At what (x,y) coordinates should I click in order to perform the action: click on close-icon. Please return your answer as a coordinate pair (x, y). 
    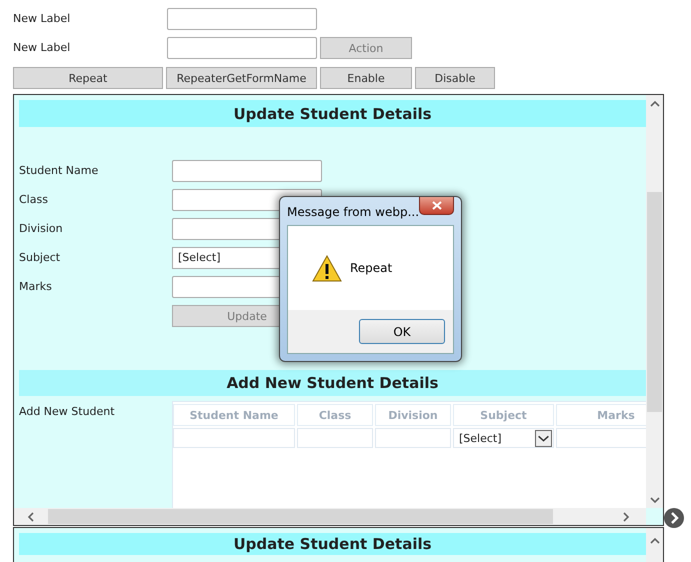
    Looking at the image, I should click on (437, 205).